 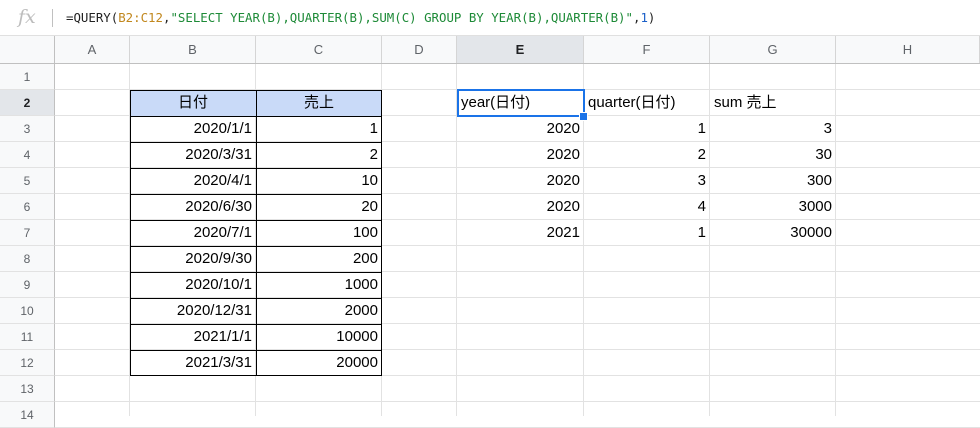 I want to click on formula-prefix: =QUERY(, so click(x=92, y=17).